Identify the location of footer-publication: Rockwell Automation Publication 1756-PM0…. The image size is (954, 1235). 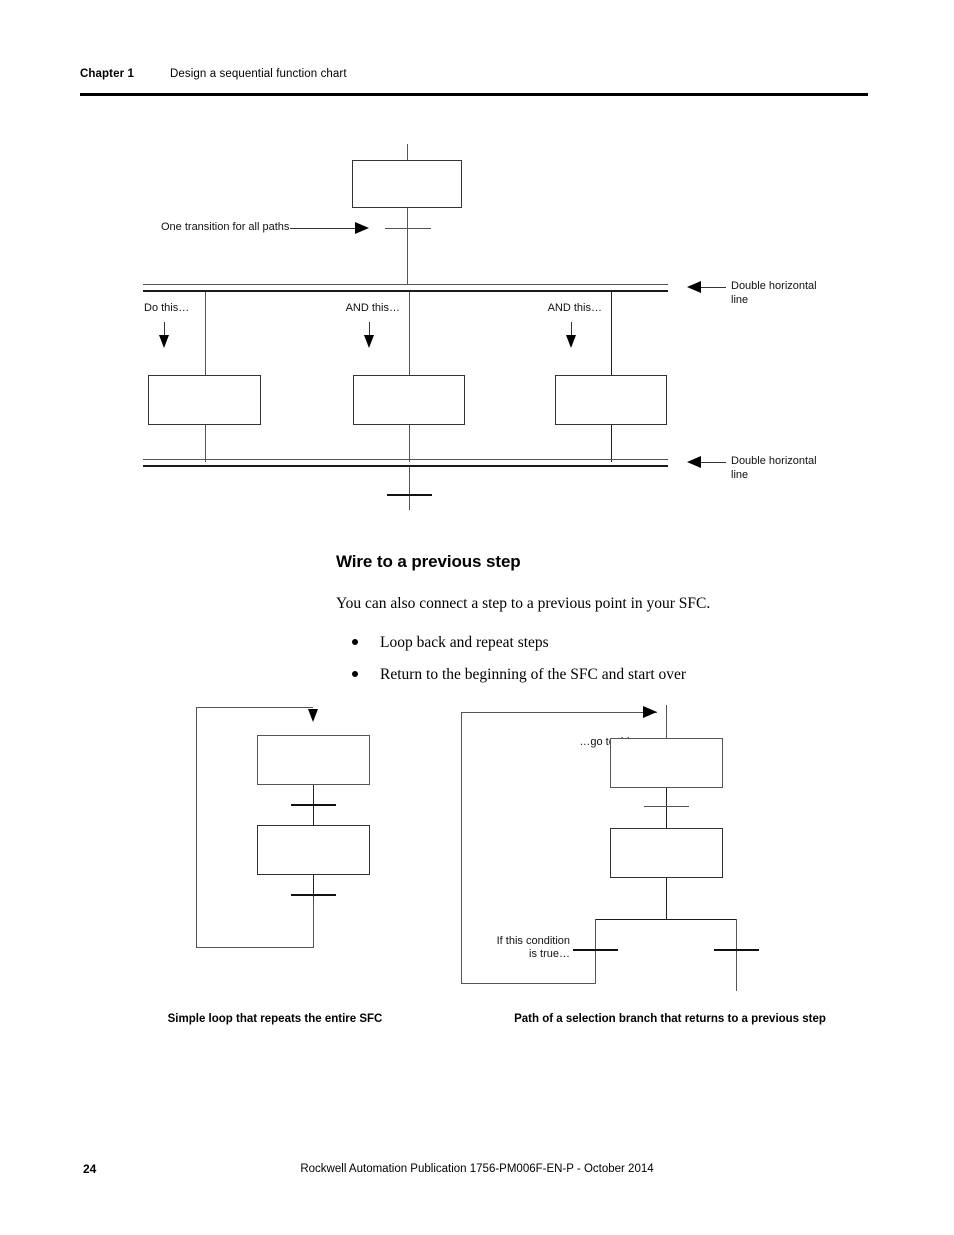
(477, 1169).